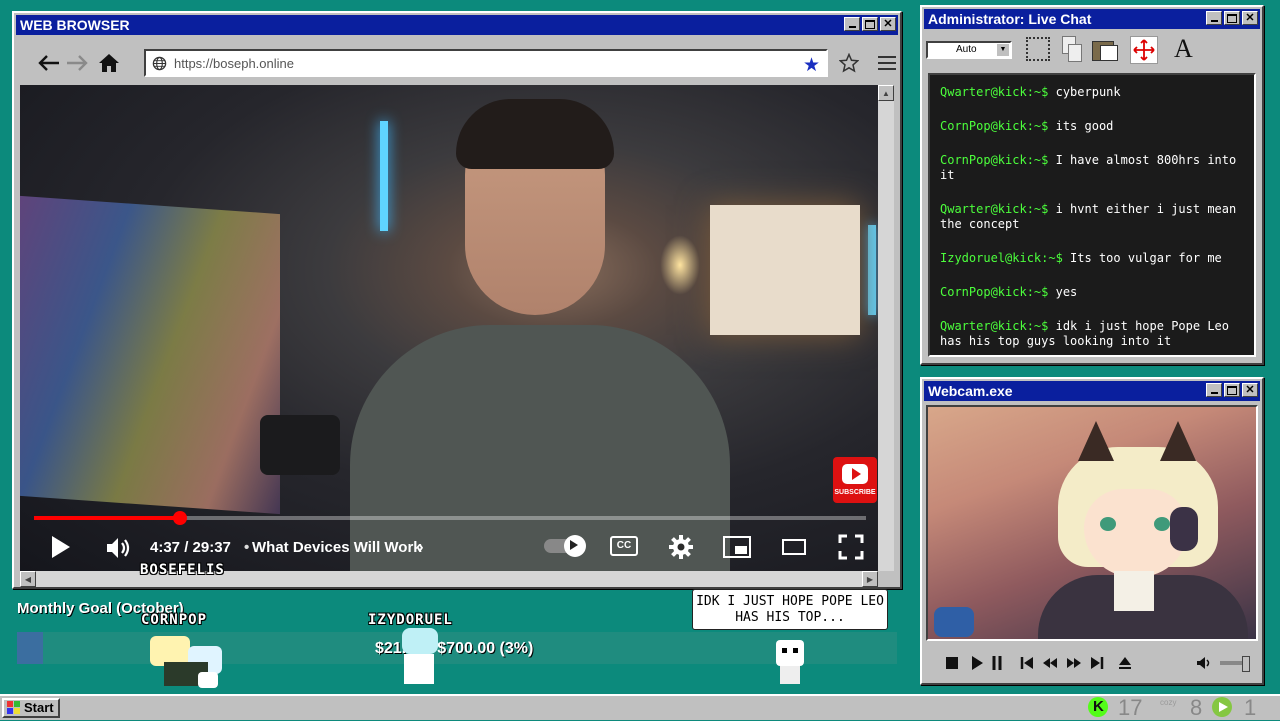 This screenshot has height=721, width=1280. What do you see at coordinates (870, 579) in the screenshot?
I see `scroll-right-icon: ▶` at bounding box center [870, 579].